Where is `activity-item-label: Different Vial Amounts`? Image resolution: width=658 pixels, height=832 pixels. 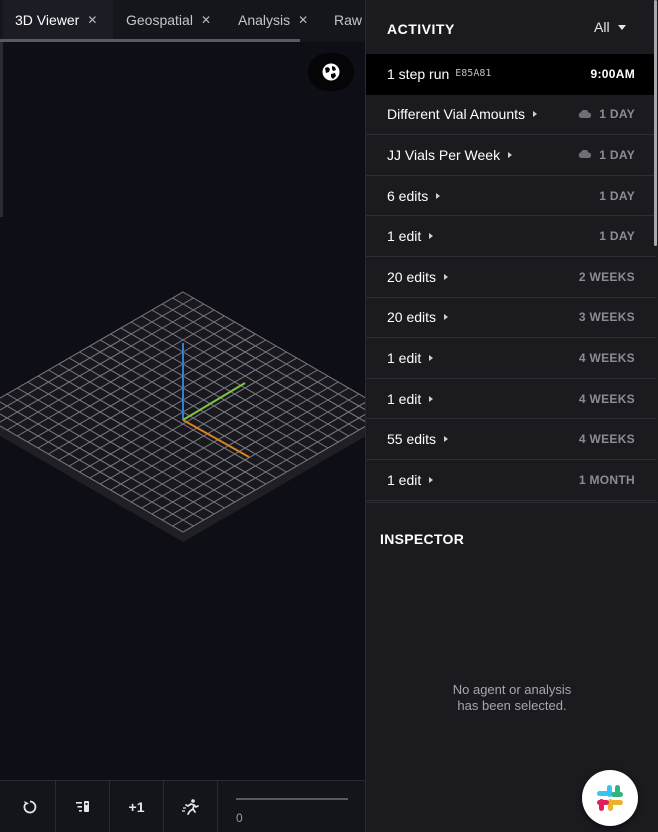 activity-item-label: Different Vial Amounts is located at coordinates (462, 114).